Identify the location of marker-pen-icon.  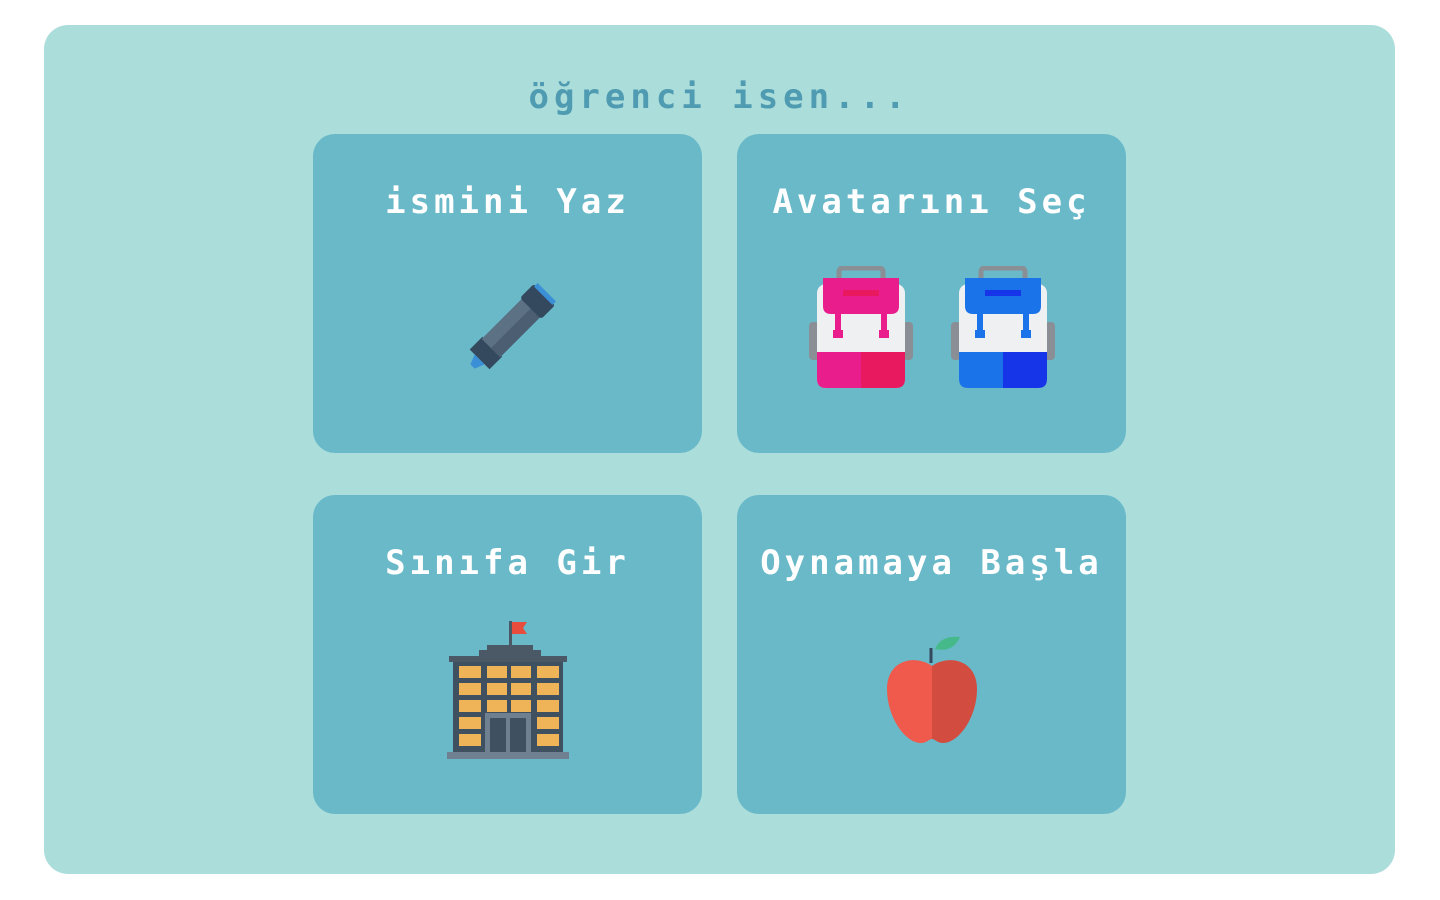
(512, 326).